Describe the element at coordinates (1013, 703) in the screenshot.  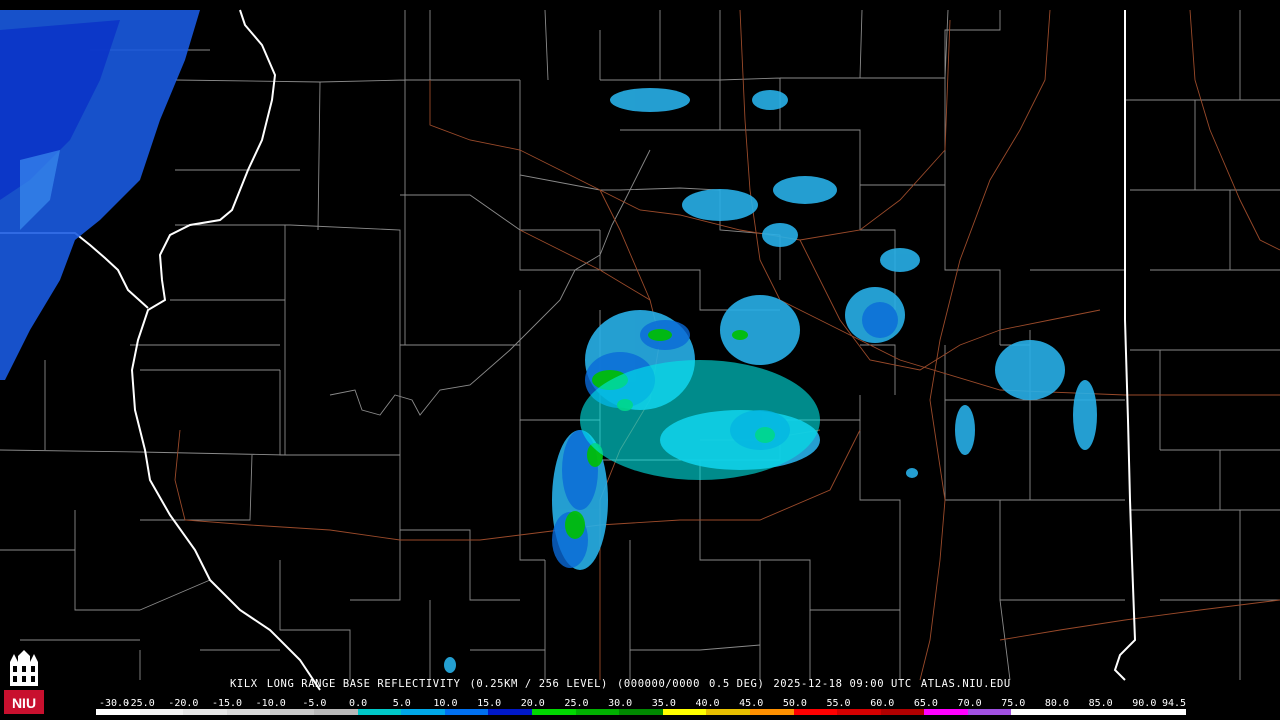
I see `scale-tick-label: 75.0` at that location.